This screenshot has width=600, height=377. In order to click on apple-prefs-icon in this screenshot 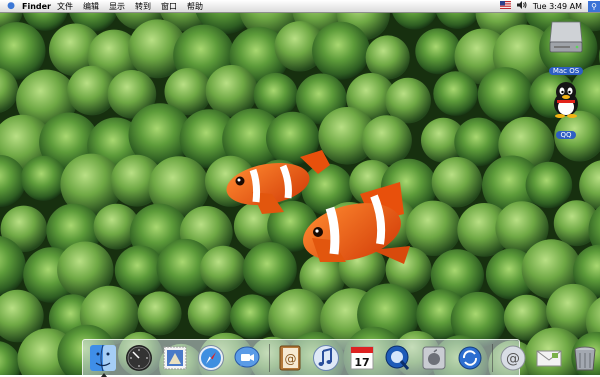, I will do `click(434, 358)`.